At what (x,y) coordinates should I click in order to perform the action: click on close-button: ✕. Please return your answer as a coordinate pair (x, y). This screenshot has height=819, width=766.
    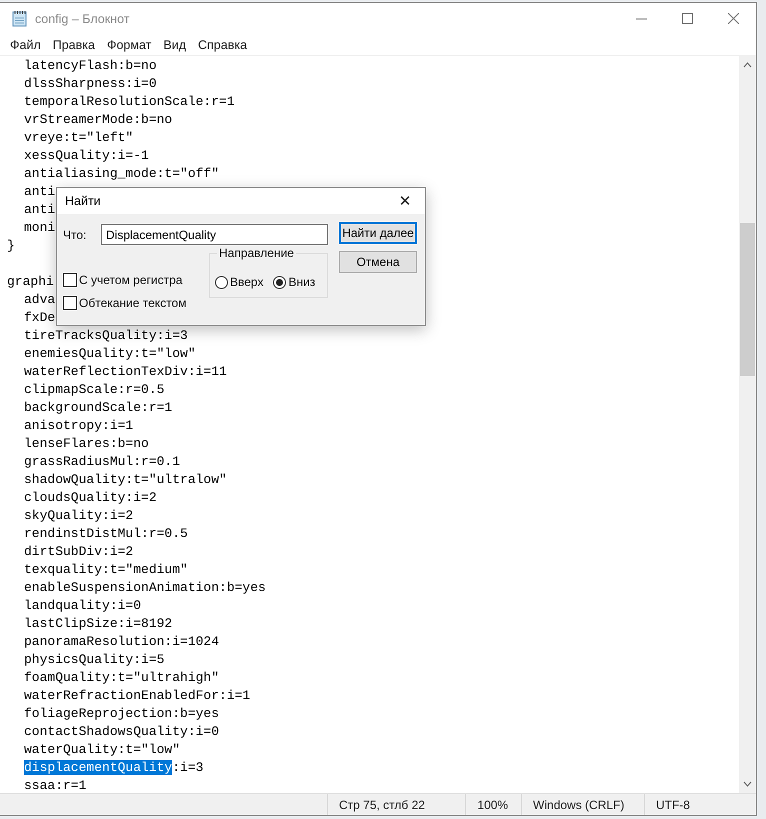
    Looking at the image, I should click on (405, 201).